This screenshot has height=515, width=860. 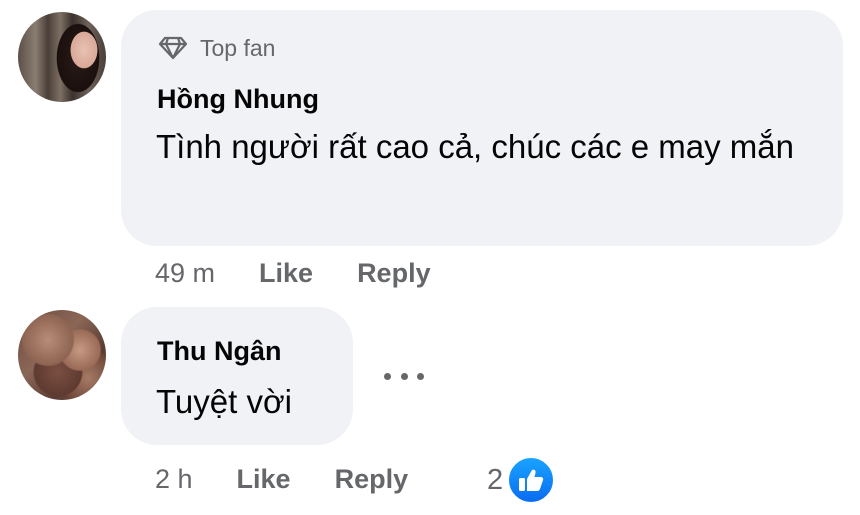 What do you see at coordinates (495, 479) in the screenshot?
I see `reaction-count: 2` at bounding box center [495, 479].